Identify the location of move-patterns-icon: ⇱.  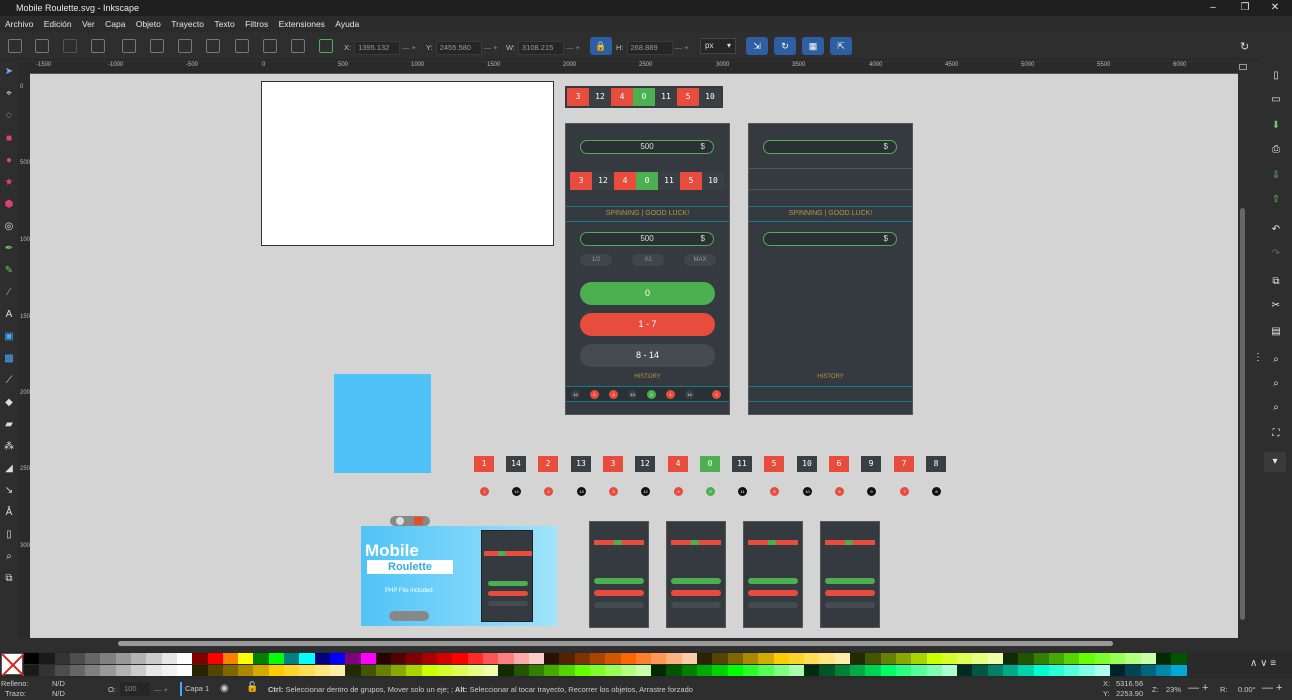
(841, 46).